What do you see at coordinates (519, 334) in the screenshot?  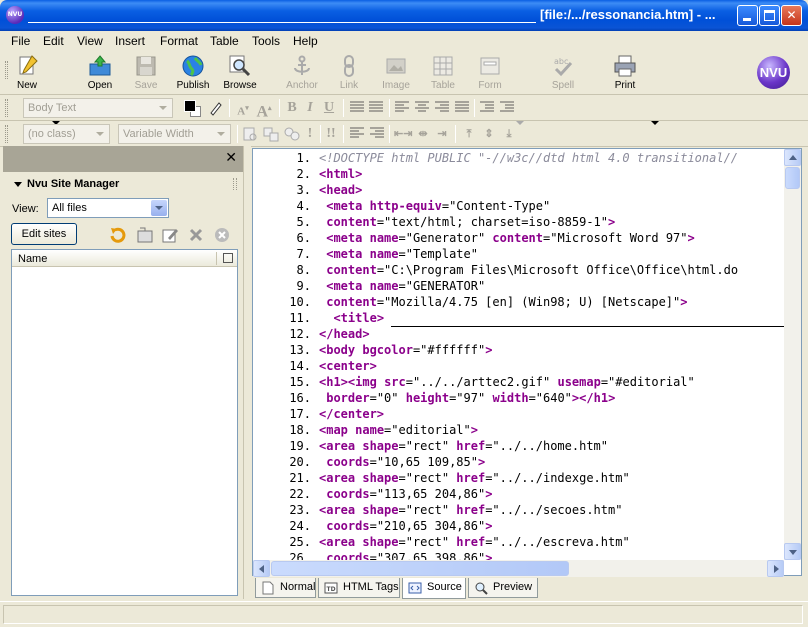 I see `code-line: 12. </head>` at bounding box center [519, 334].